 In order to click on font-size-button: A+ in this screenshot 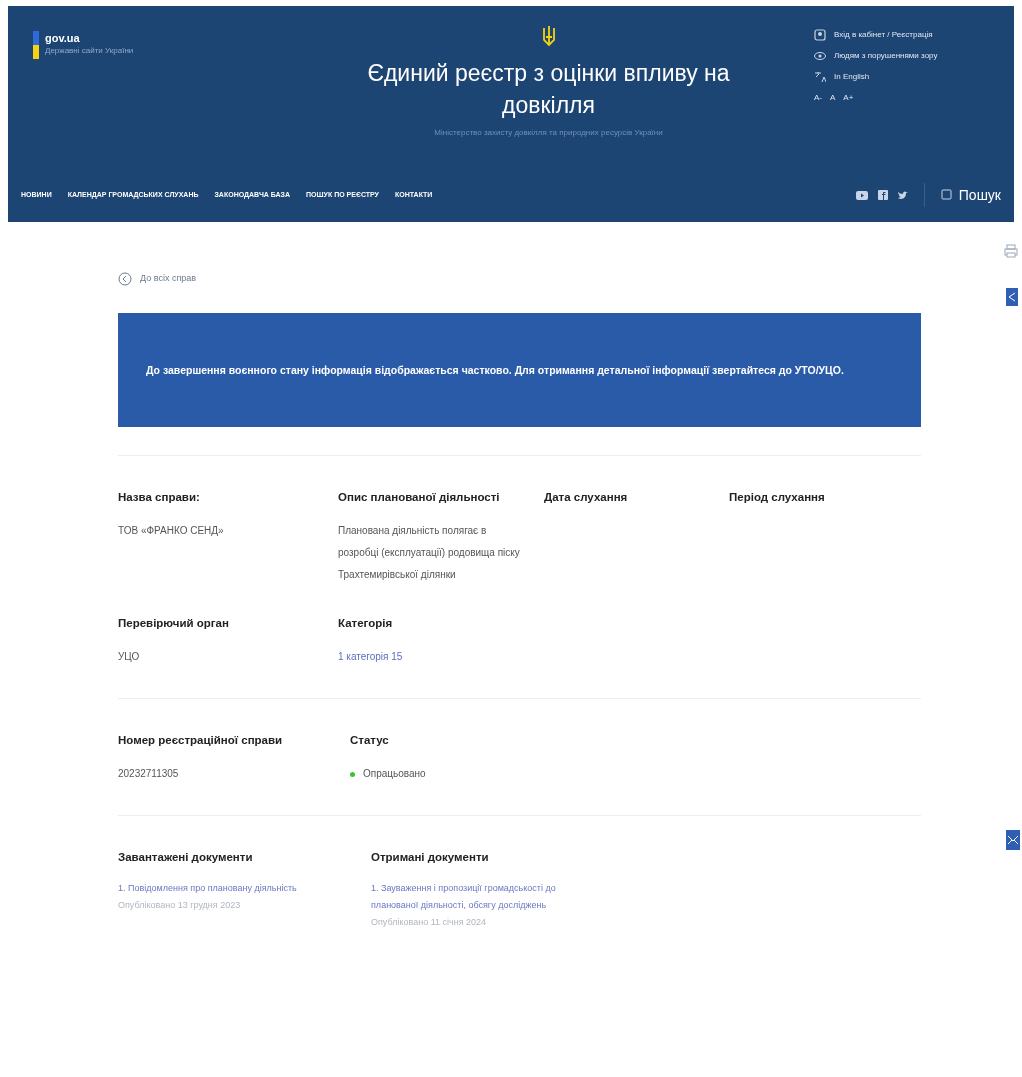, I will do `click(848, 98)`.